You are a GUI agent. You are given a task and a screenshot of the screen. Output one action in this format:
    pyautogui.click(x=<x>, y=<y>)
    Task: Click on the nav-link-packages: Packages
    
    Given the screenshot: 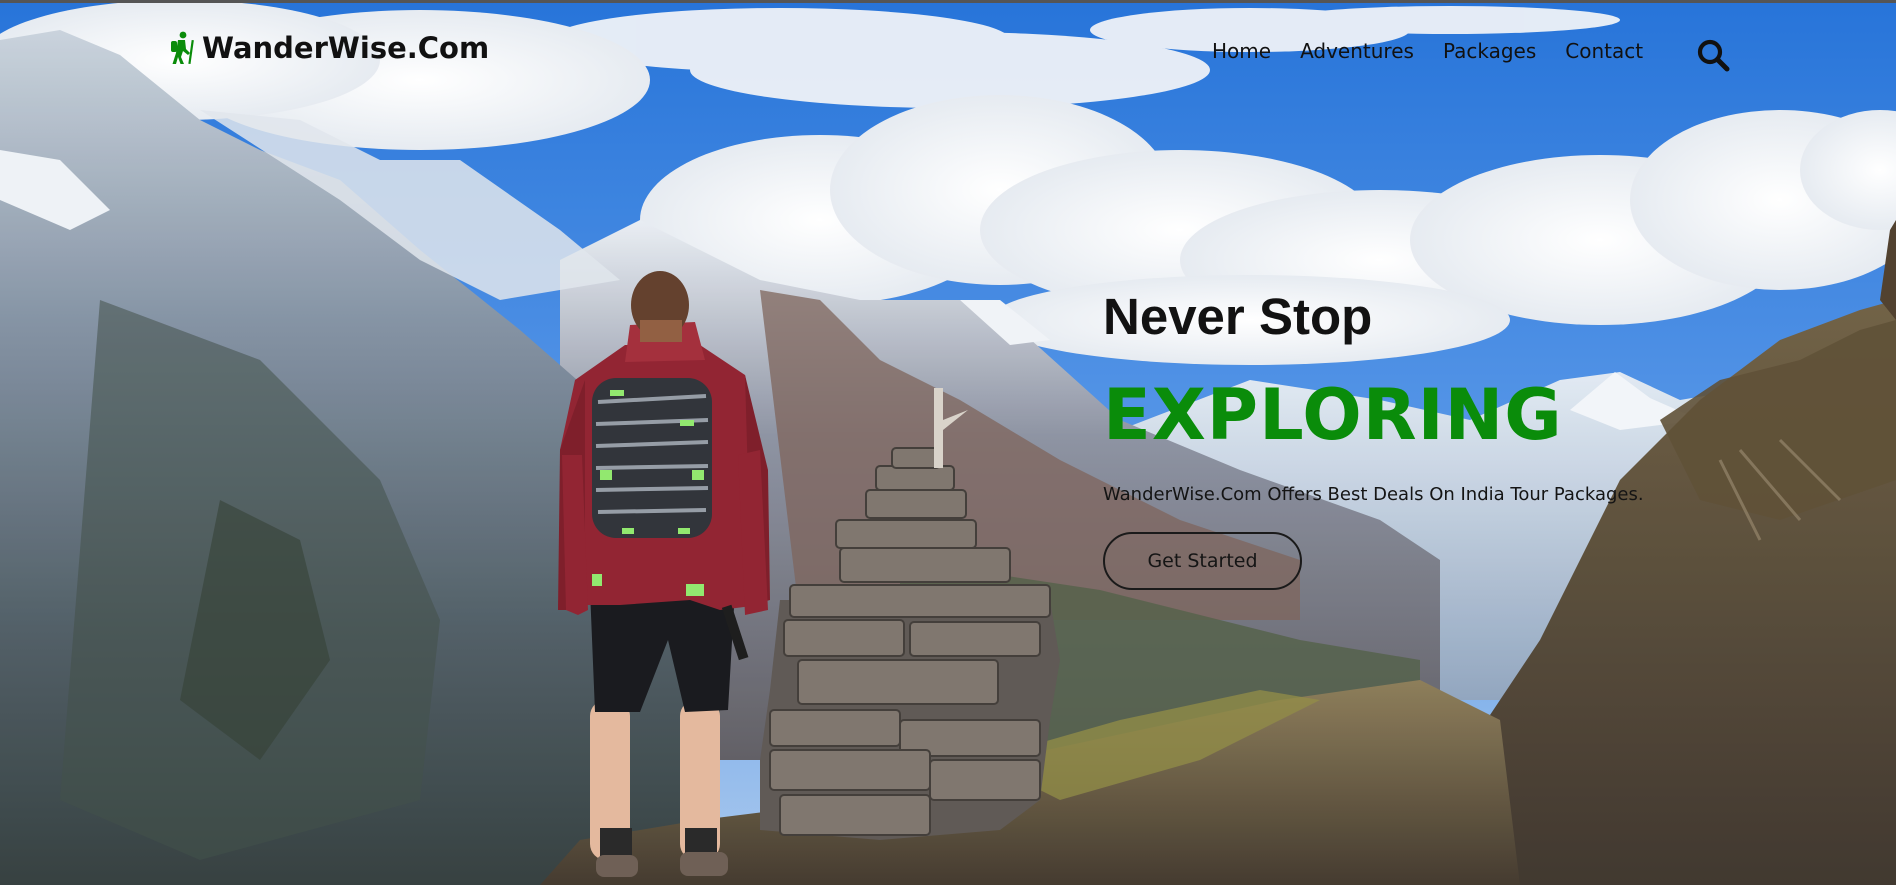 What is the action you would take?
    pyautogui.click(x=1489, y=51)
    